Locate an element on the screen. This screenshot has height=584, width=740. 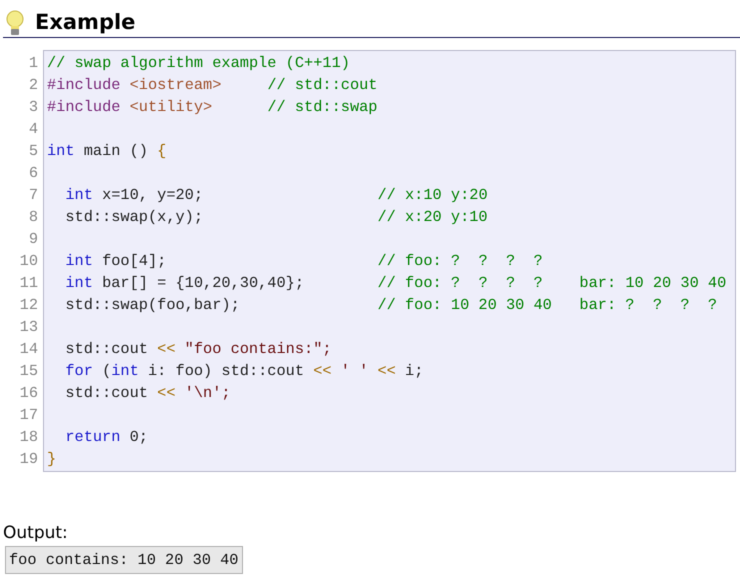
line-number: 1 is located at coordinates (33, 63).